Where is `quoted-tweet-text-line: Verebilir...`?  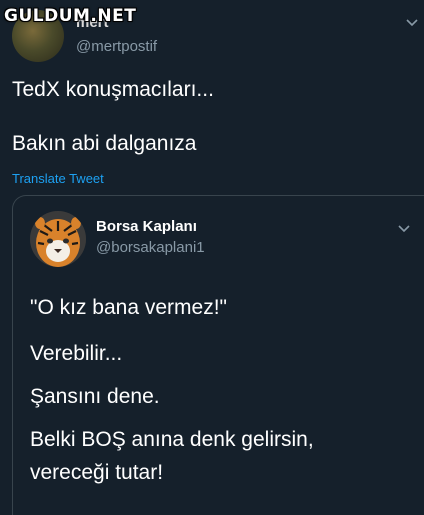
quoted-tweet-text-line: Verebilir... is located at coordinates (76, 353).